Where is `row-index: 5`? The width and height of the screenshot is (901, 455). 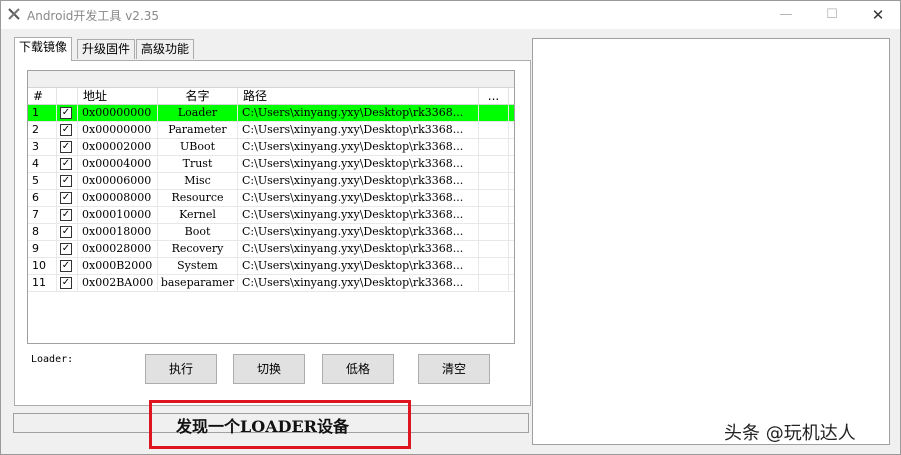
row-index: 5 is located at coordinates (42, 181).